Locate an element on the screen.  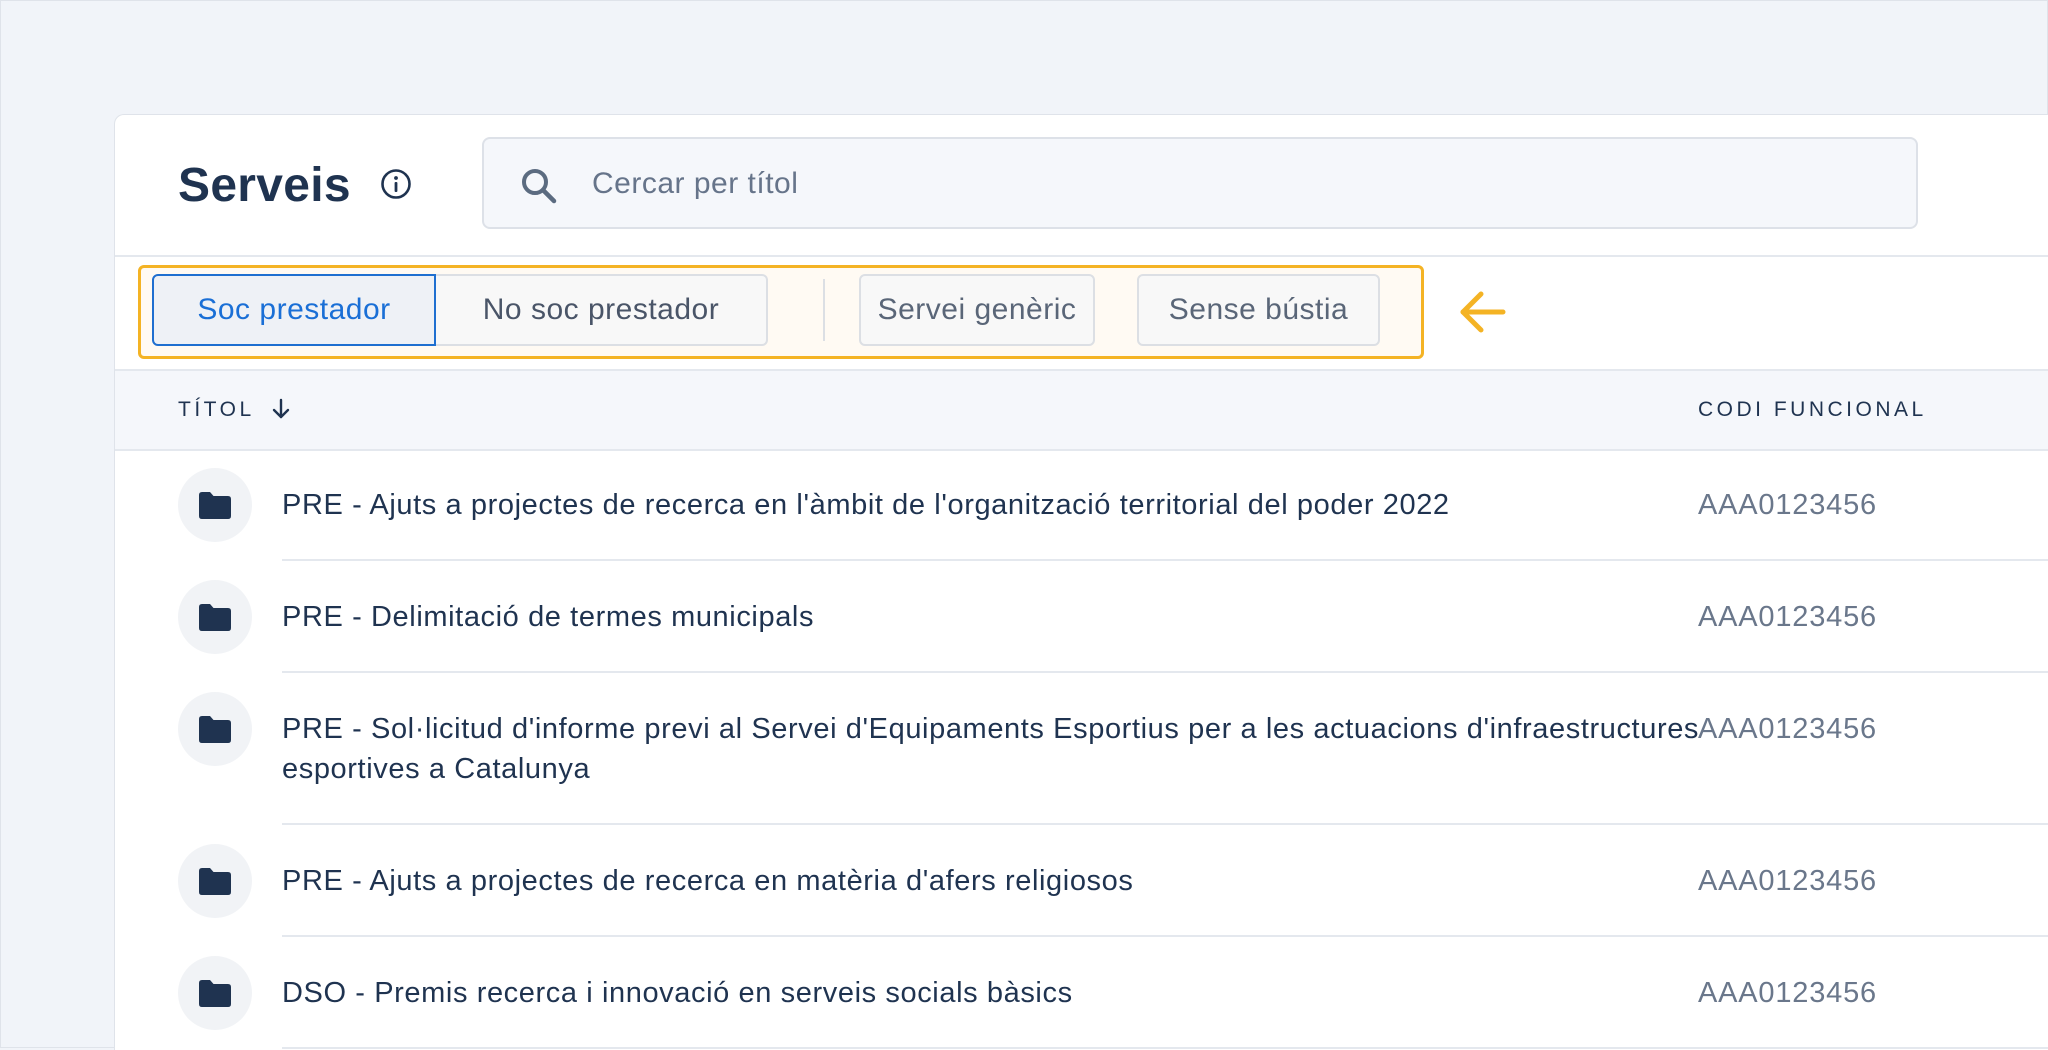
column-header-code: CODI FUNCIONAL is located at coordinates (1812, 409).